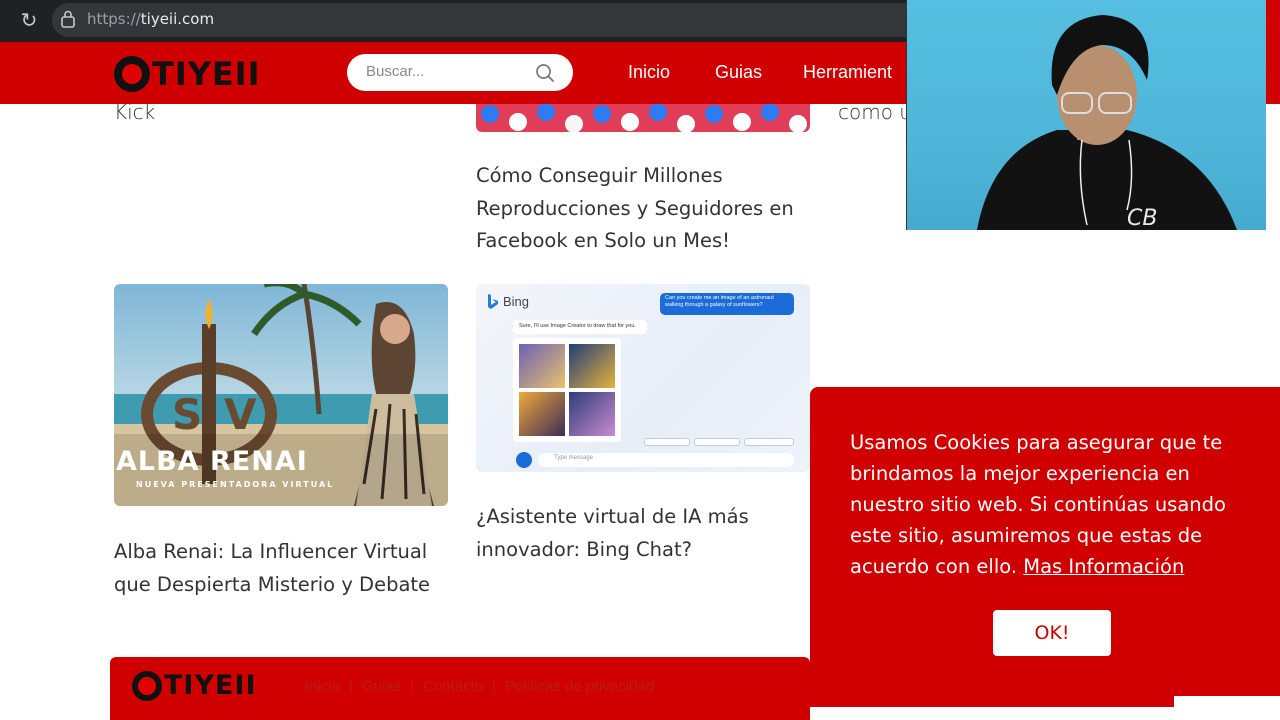  What do you see at coordinates (1052, 633) in the screenshot?
I see `cookie-accept-button: OK!` at bounding box center [1052, 633].